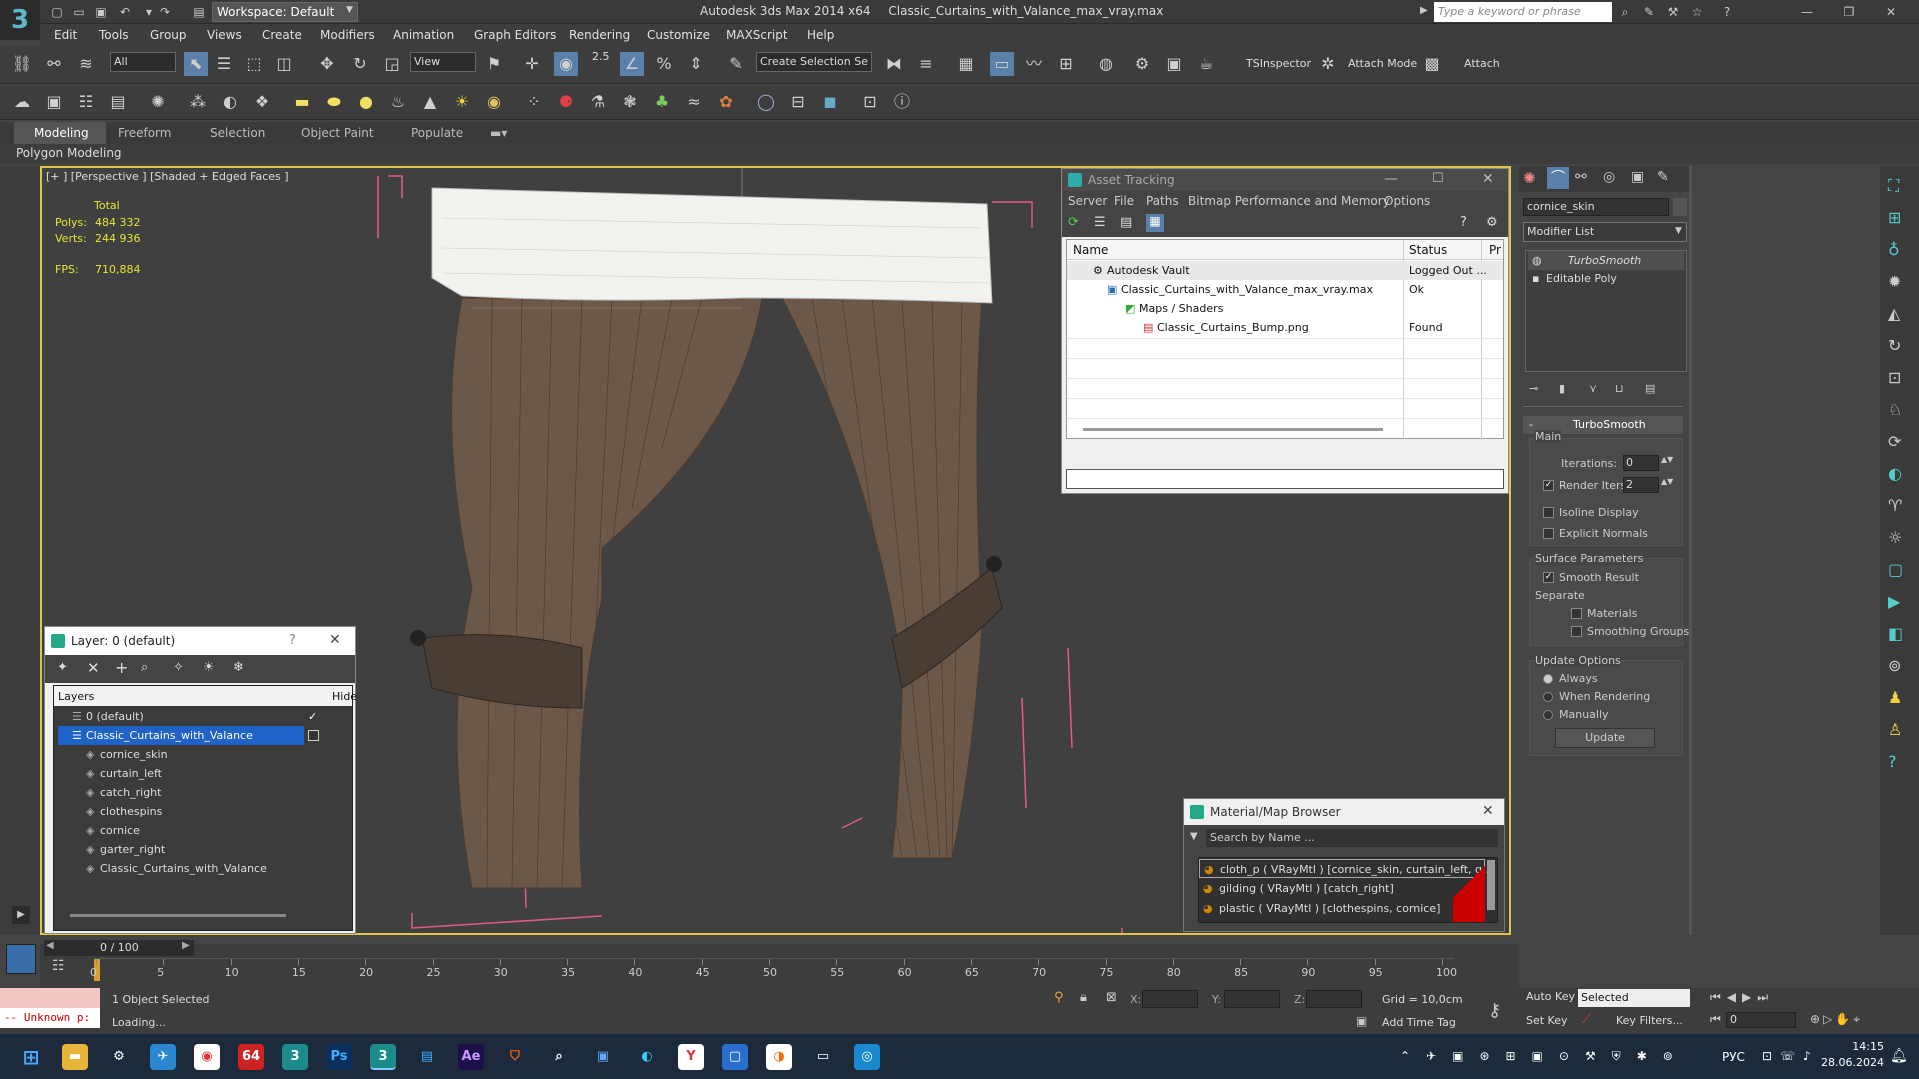  Describe the element at coordinates (1523, 12) in the screenshot. I see `infocenter-search-input: Type a keyword or phrase` at that location.